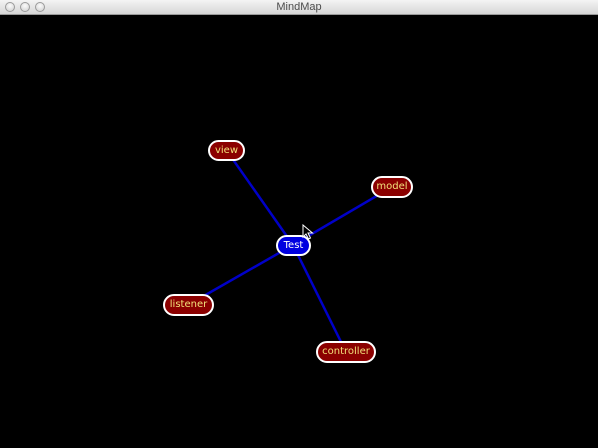 Image resolution: width=598 pixels, height=448 pixels. Describe the element at coordinates (319, 298) in the screenshot. I see `edge-root-controller` at that location.